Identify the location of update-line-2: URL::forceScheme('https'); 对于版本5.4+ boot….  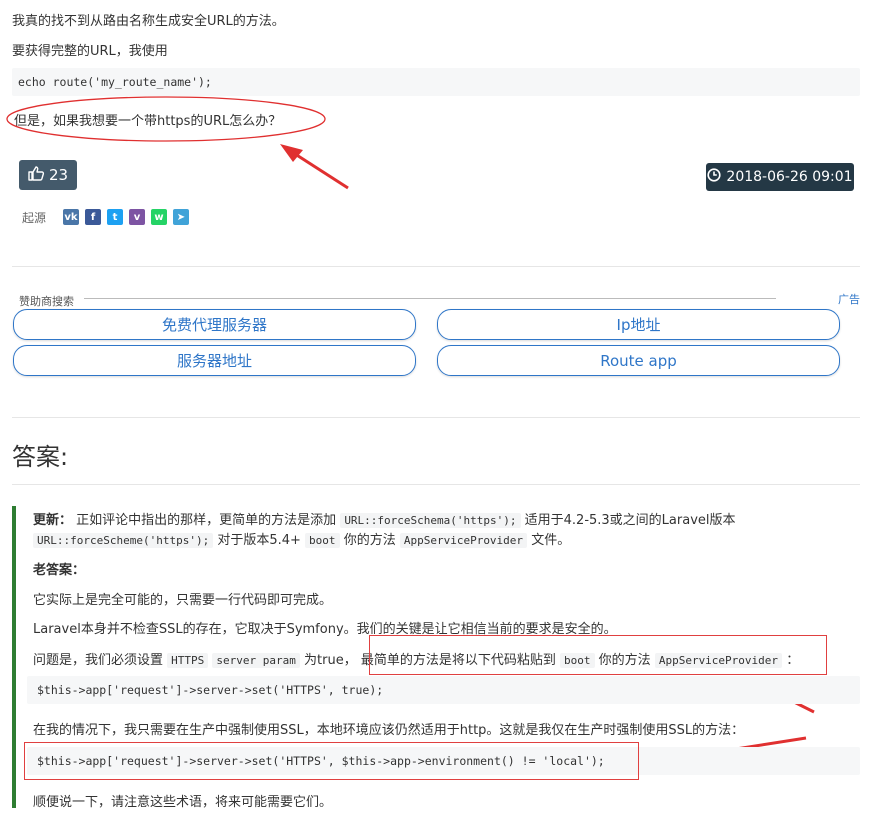
(301, 538).